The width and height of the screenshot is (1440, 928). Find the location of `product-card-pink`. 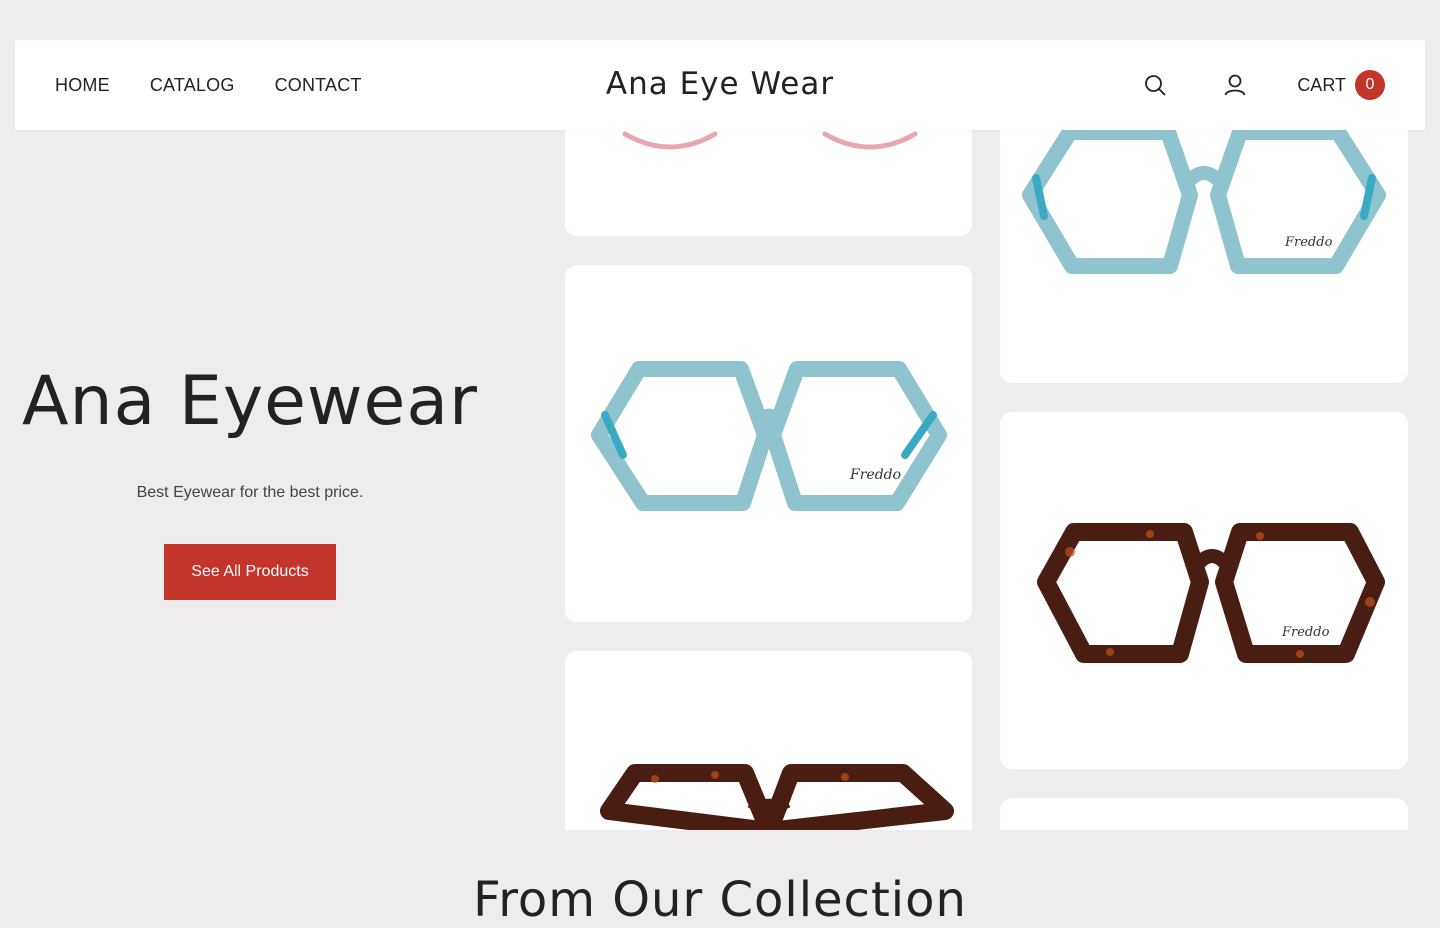

product-card-pink is located at coordinates (768, 183).